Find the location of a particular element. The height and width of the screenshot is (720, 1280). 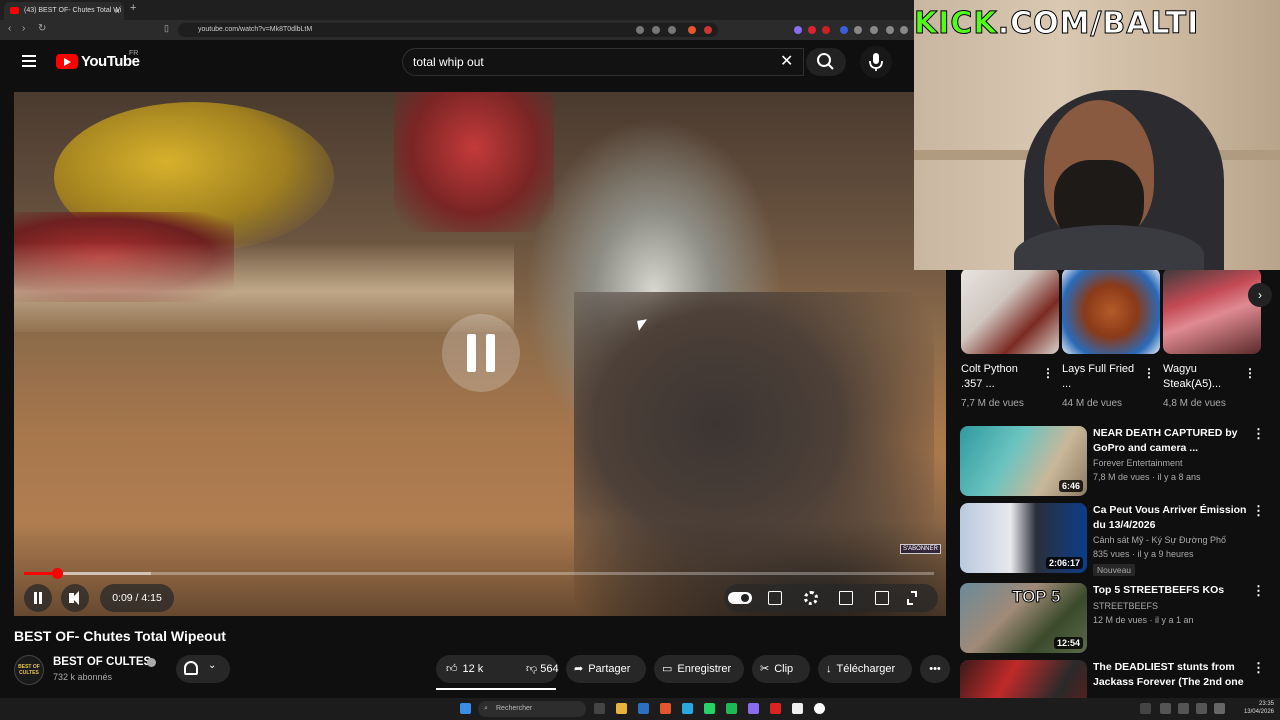

extension-badge-icon is located at coordinates (826, 30).